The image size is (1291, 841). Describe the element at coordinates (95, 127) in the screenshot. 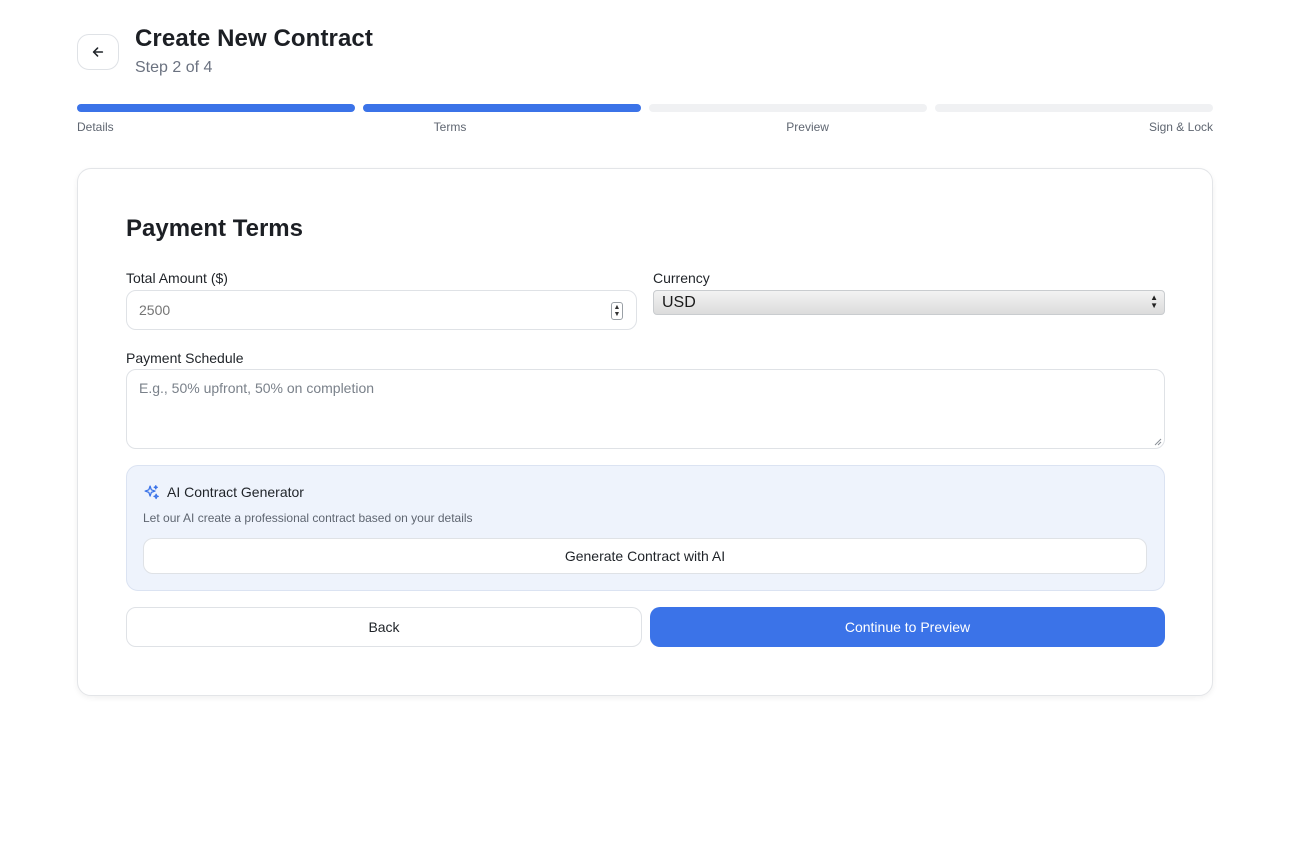

I see `step-label-details: Details` at that location.